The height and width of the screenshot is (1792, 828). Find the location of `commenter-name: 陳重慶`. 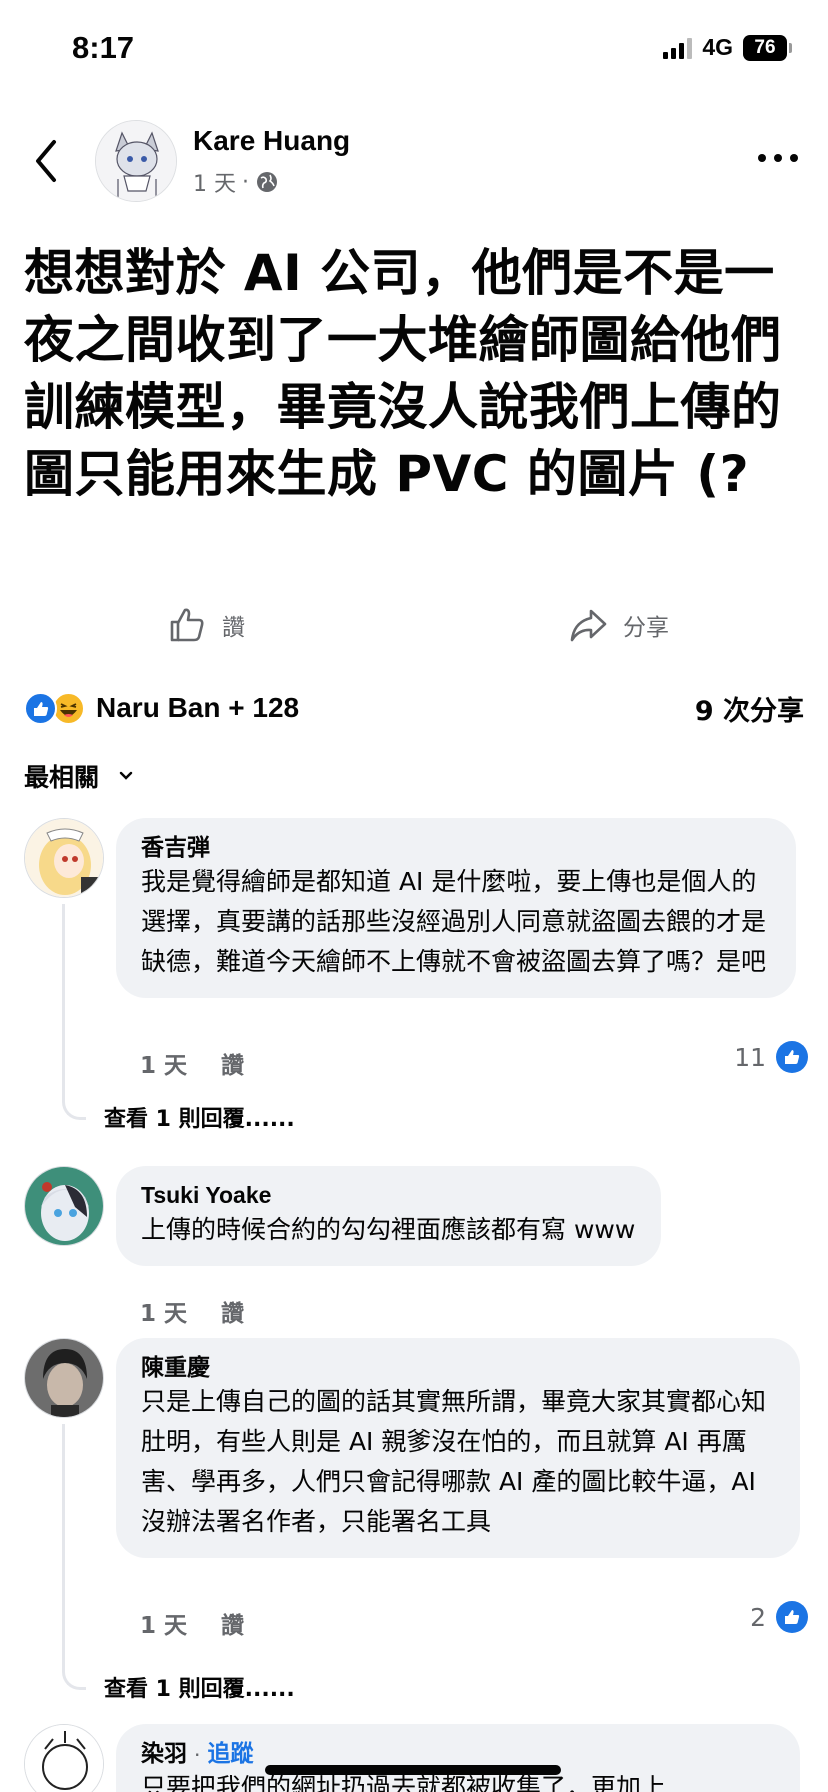

commenter-name: 陳重慶 is located at coordinates (457, 1367).